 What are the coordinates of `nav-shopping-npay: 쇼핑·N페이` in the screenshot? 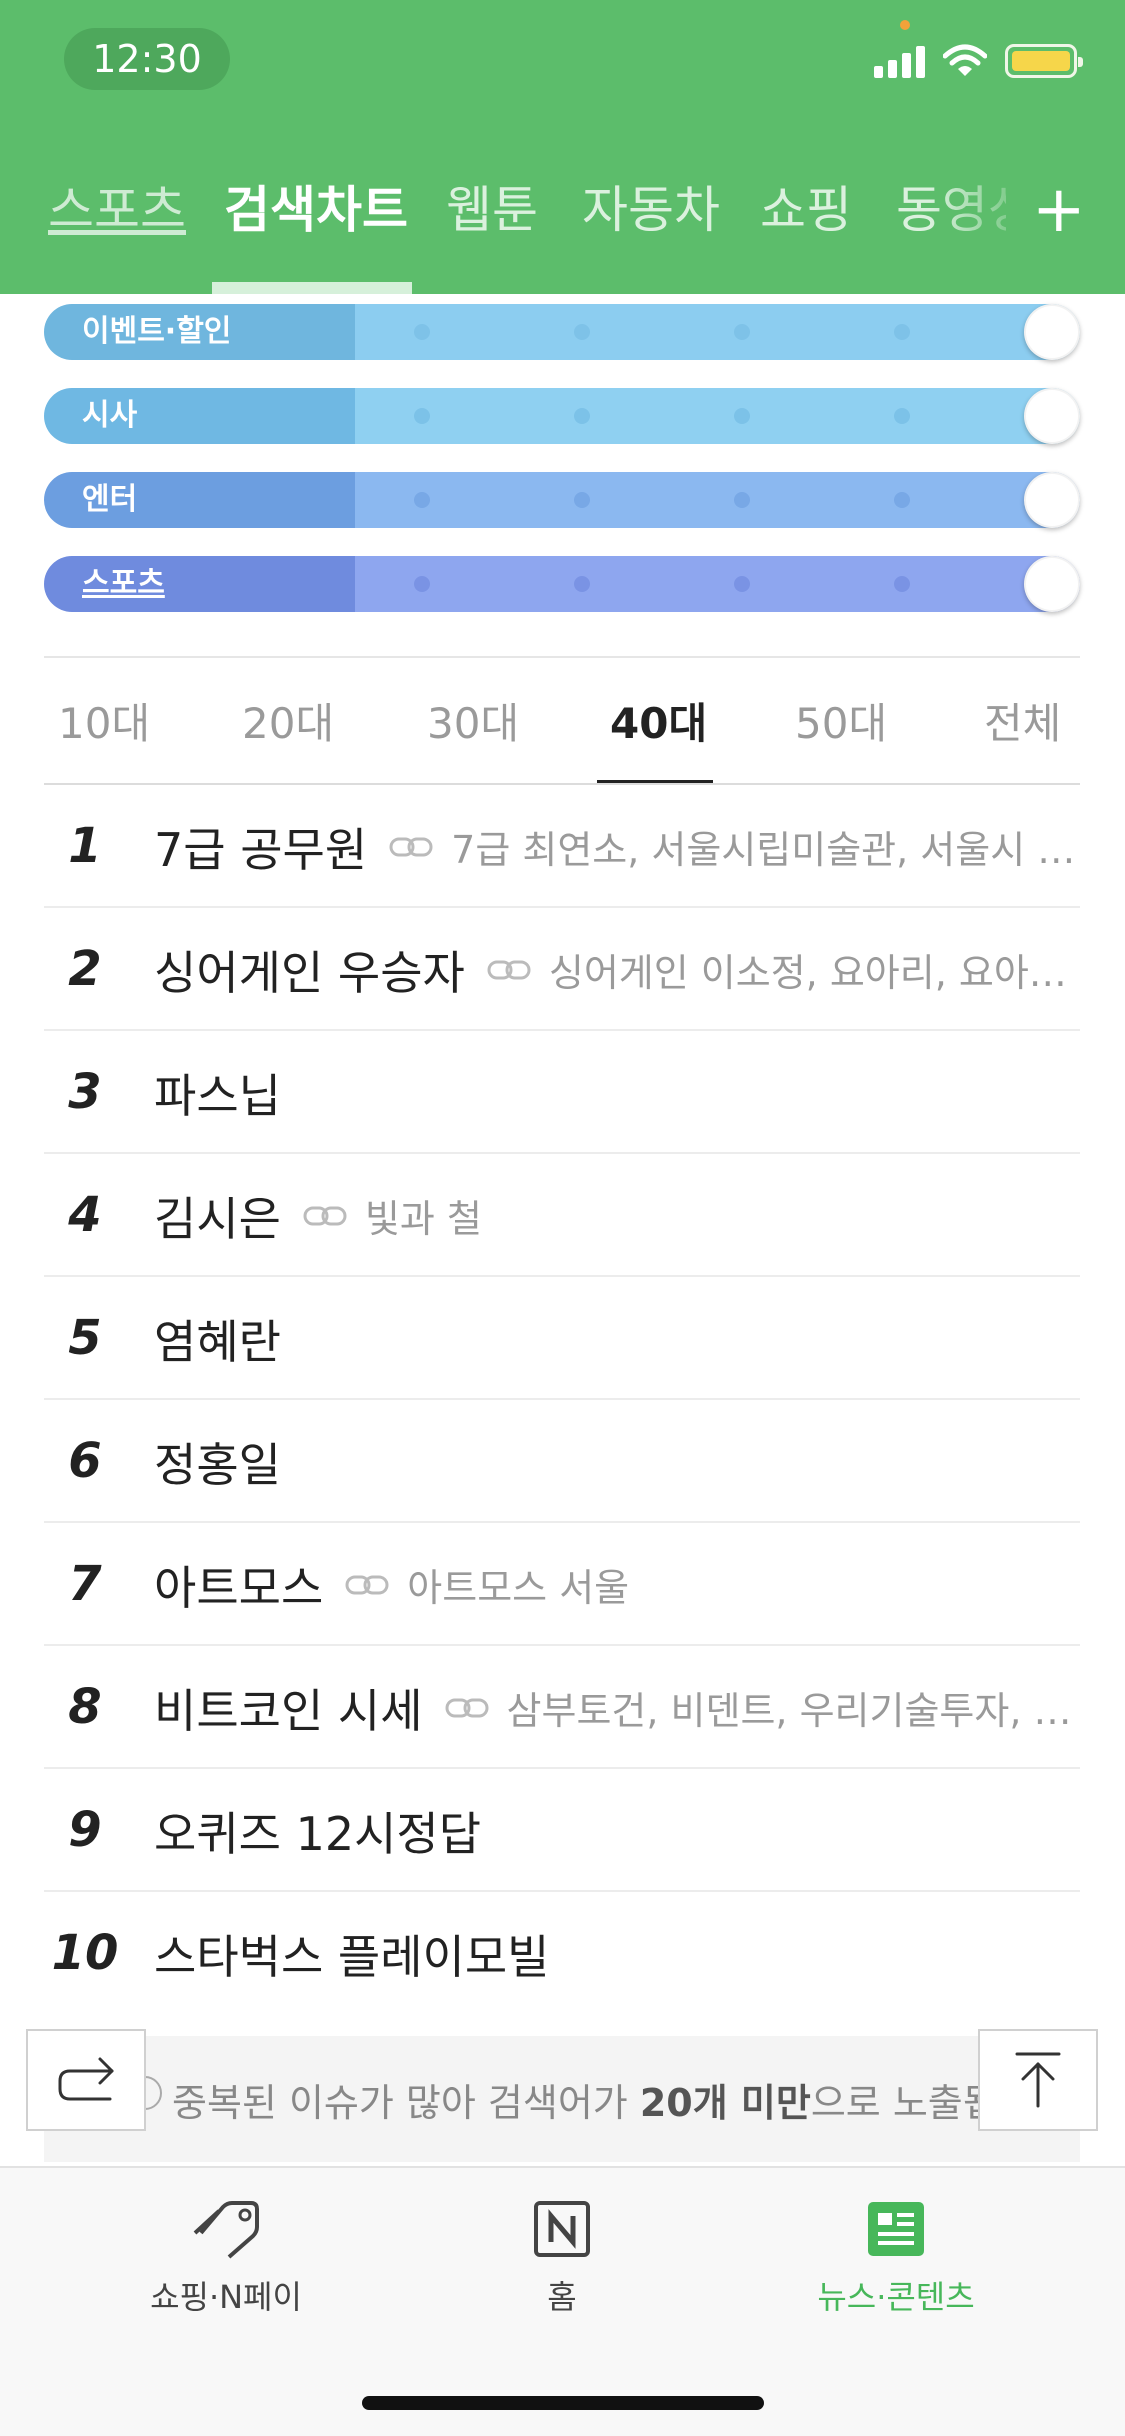 It's located at (226, 2256).